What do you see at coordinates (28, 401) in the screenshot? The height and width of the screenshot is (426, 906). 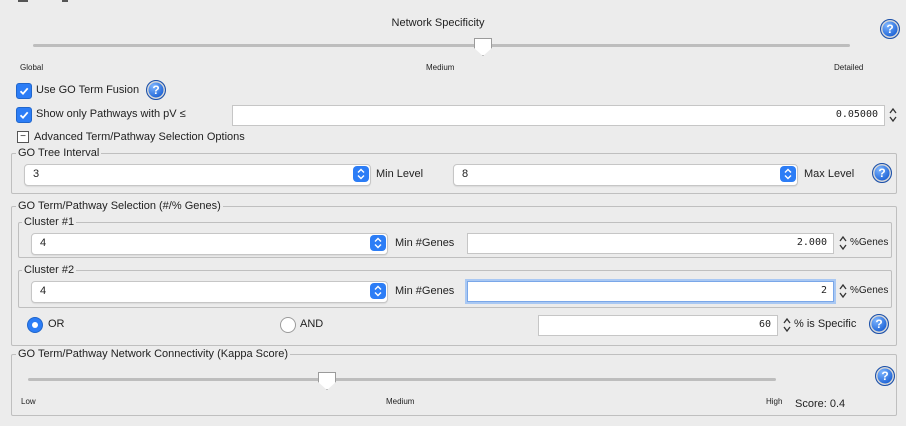 I see `kappa-label-low: Low` at bounding box center [28, 401].